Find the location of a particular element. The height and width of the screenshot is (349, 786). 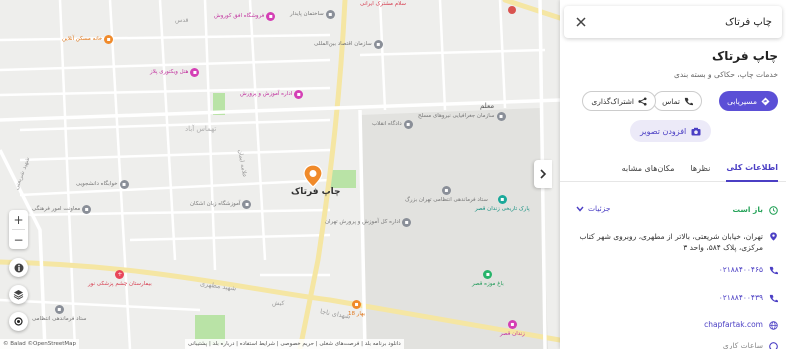

crosshair-icon is located at coordinates (18, 321).